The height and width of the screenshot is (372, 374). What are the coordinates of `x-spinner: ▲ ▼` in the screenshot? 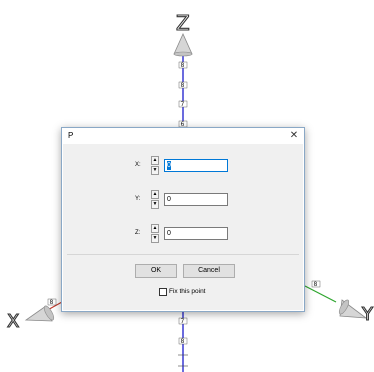 It's located at (155, 165).